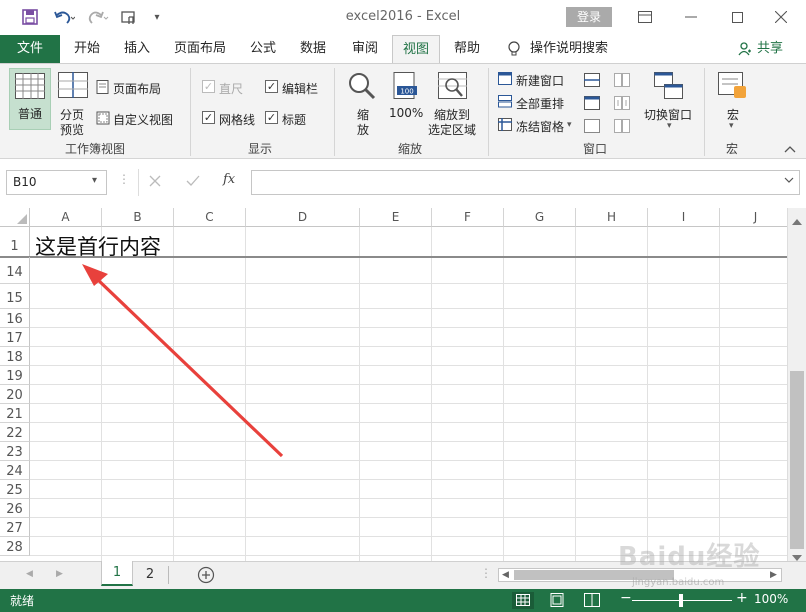 This screenshot has width=806, height=612. I want to click on vertical-scrollbar, so click(796, 384).